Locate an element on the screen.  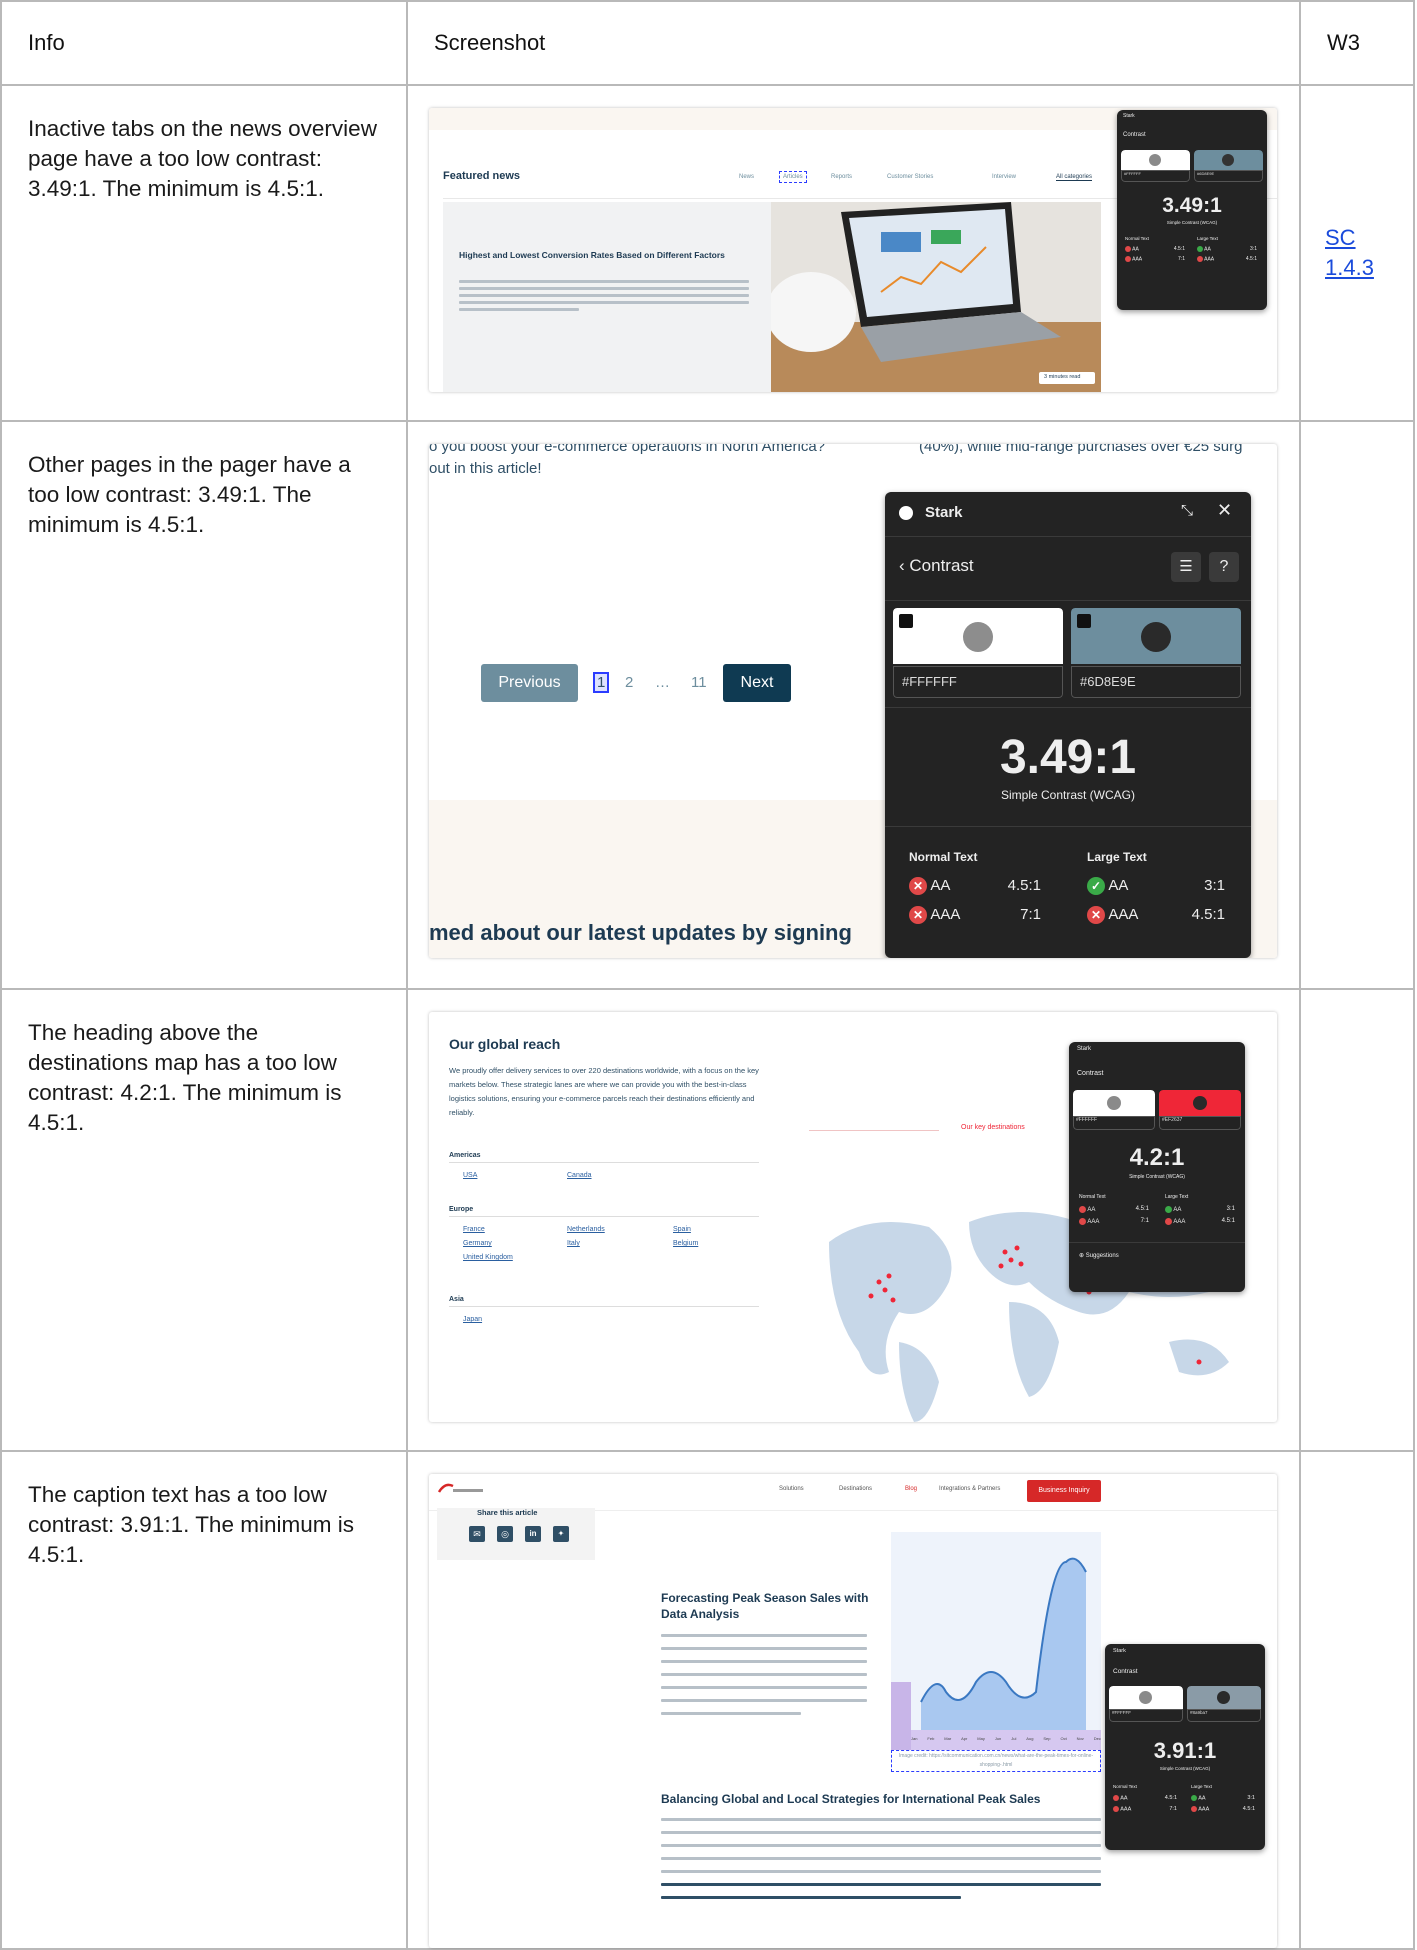
header-w3: W3 is located at coordinates (1357, 43).